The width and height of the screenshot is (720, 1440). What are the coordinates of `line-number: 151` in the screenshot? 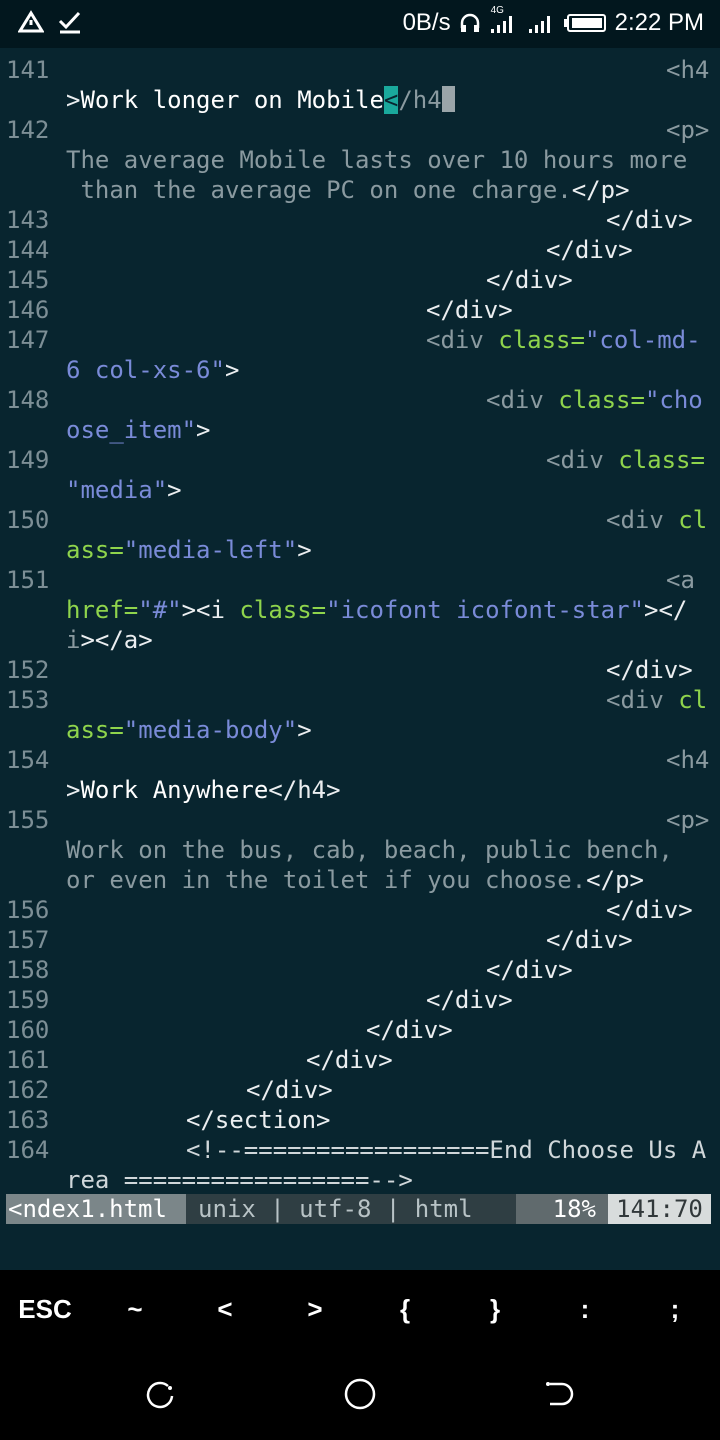 It's located at (28, 580).